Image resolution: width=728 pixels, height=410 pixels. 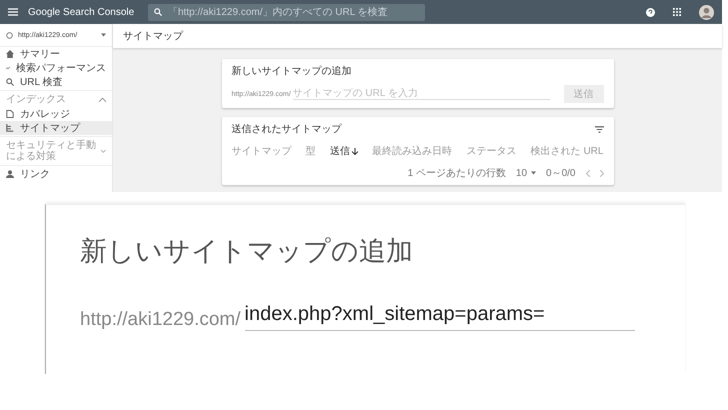 What do you see at coordinates (102, 99) in the screenshot?
I see `chevron-up-icon` at bounding box center [102, 99].